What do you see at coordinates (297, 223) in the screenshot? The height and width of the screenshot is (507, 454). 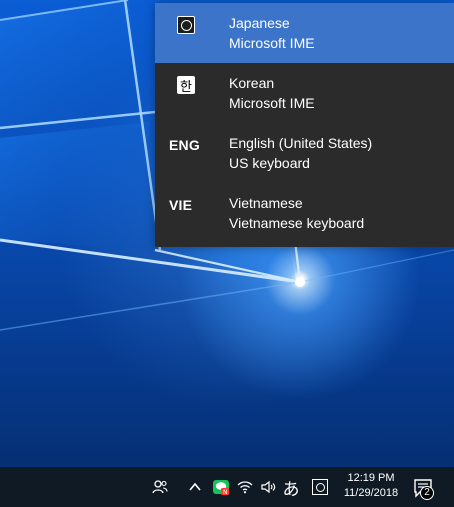 I see `keyboard-name: Vietnamese keyboard` at bounding box center [297, 223].